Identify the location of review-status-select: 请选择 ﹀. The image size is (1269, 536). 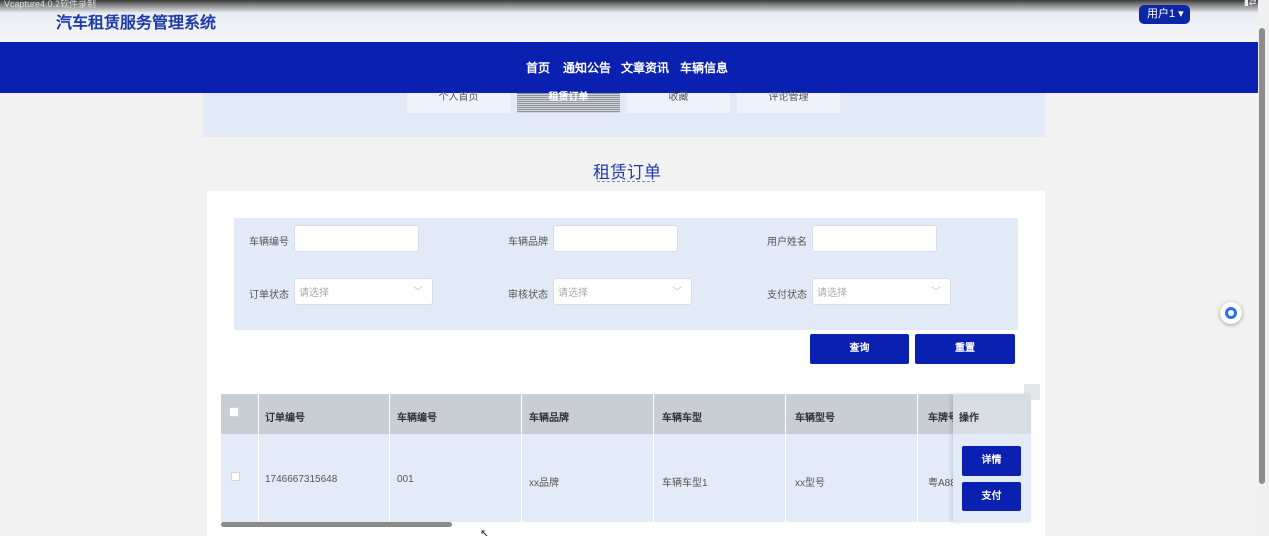
(622, 291).